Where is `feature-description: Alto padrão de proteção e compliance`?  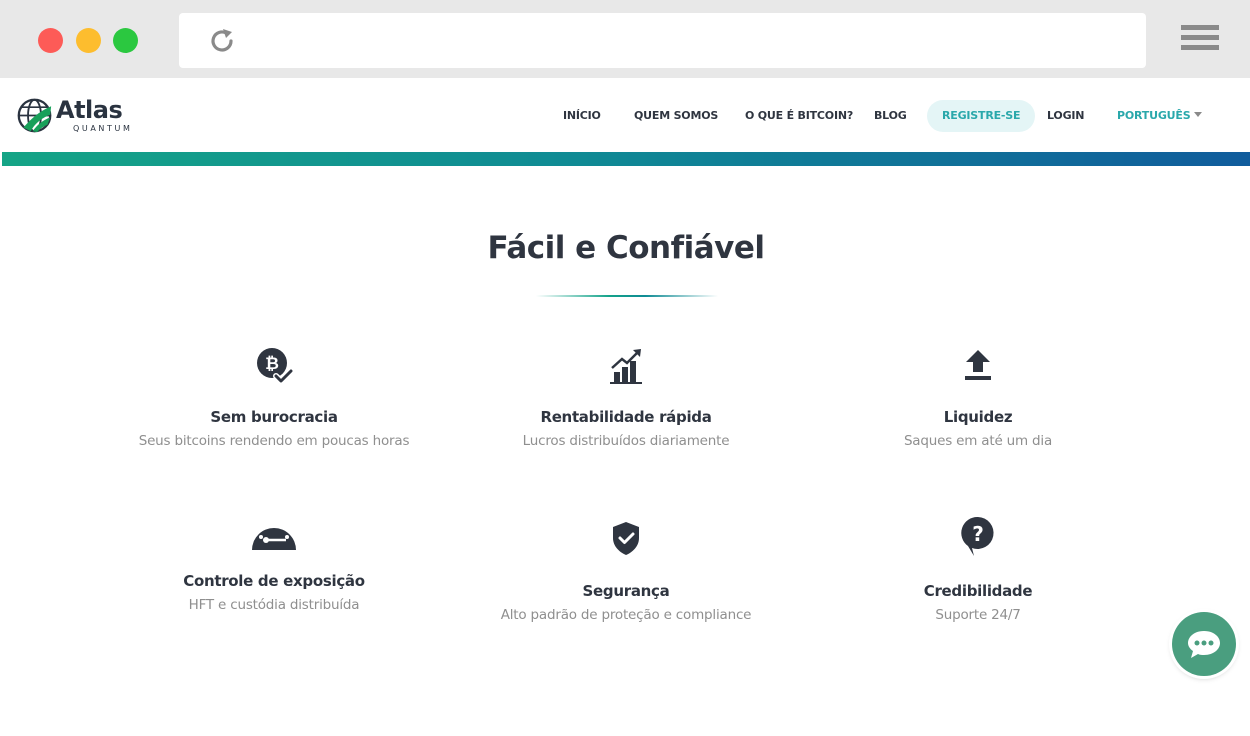 feature-description: Alto padrão de proteção e compliance is located at coordinates (626, 615).